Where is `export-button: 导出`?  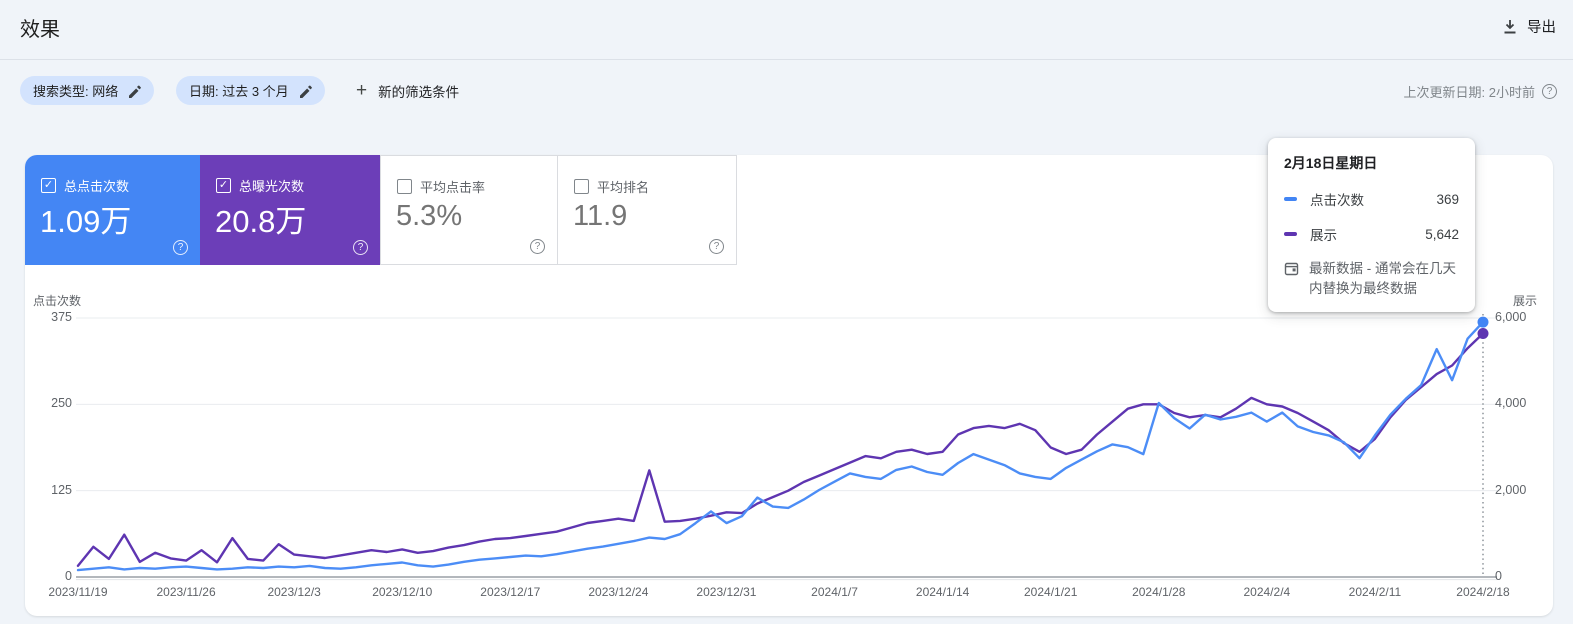
export-button: 导出 is located at coordinates (1529, 26).